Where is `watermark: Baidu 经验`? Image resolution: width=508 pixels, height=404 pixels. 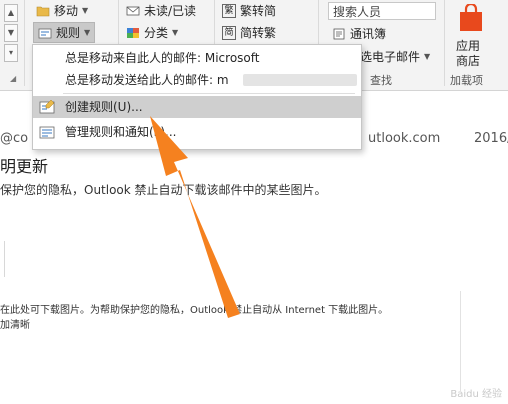 watermark: Baidu 经验 is located at coordinates (476, 394).